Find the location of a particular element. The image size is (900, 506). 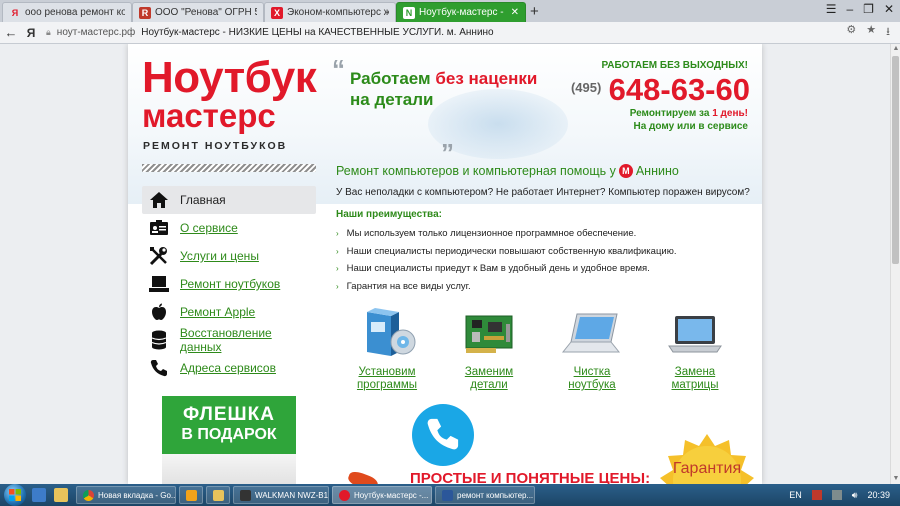

windows-logo-icon is located at coordinates (15, 495).